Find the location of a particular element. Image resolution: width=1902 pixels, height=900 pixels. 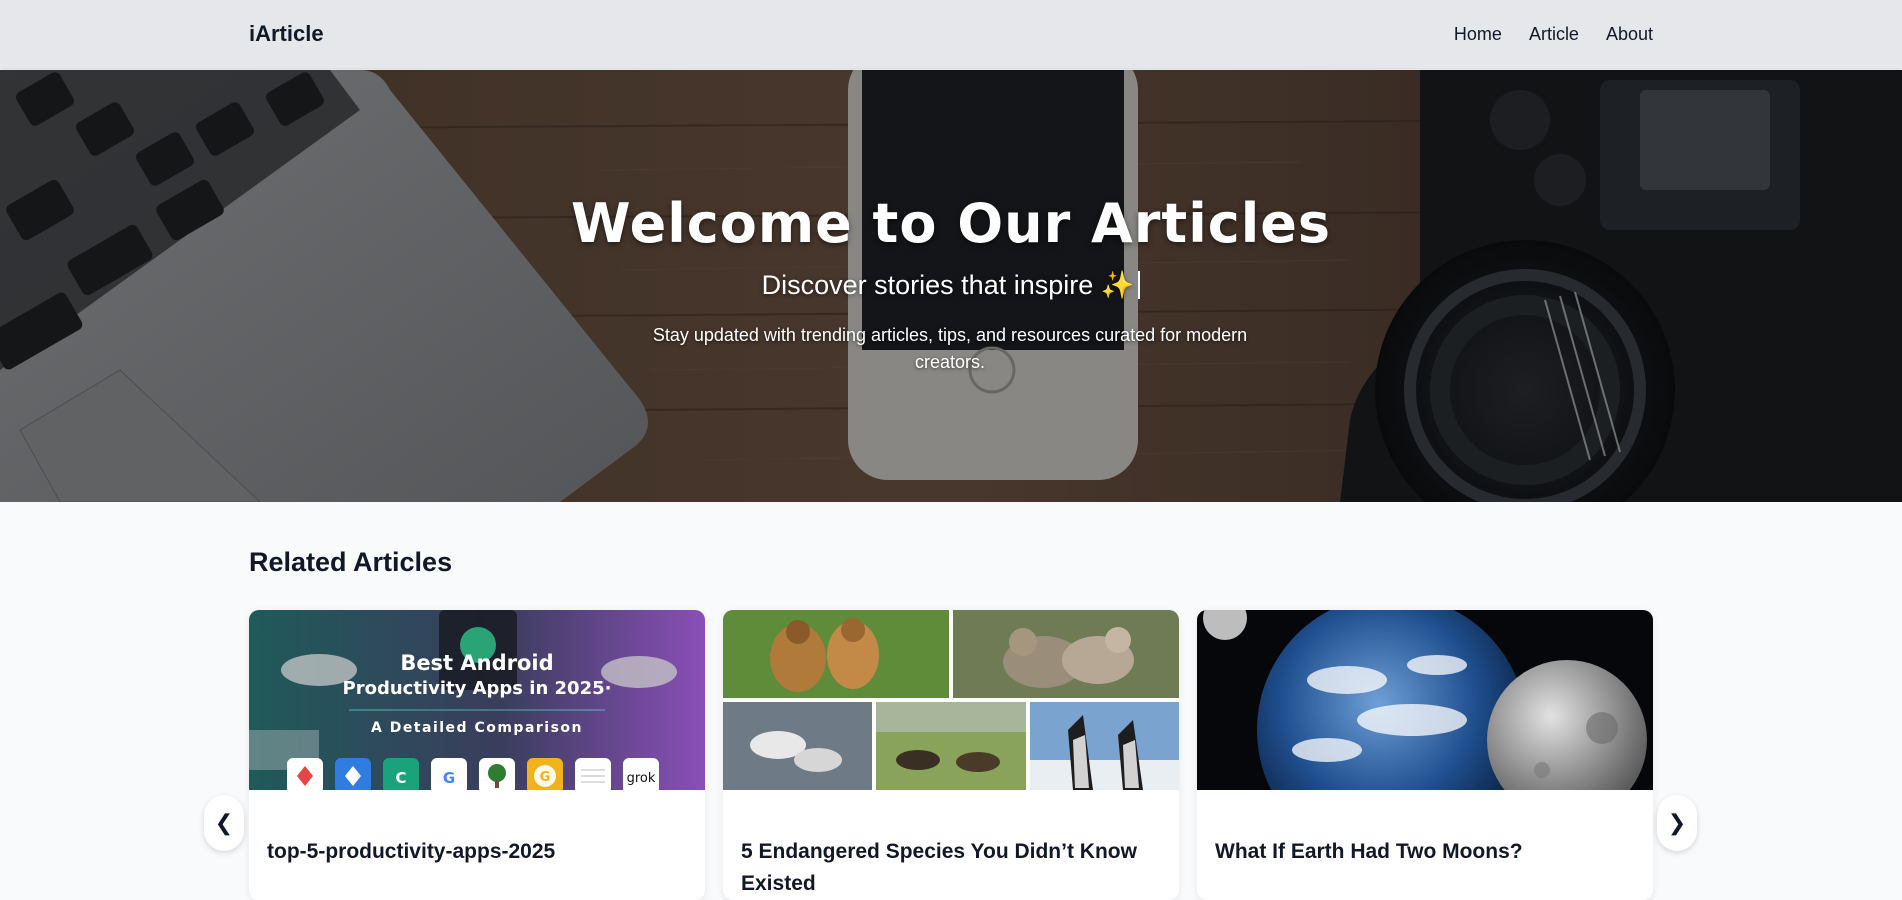

hero-subtitle-text: Discover stories that inspire ✨ is located at coordinates (948, 285).